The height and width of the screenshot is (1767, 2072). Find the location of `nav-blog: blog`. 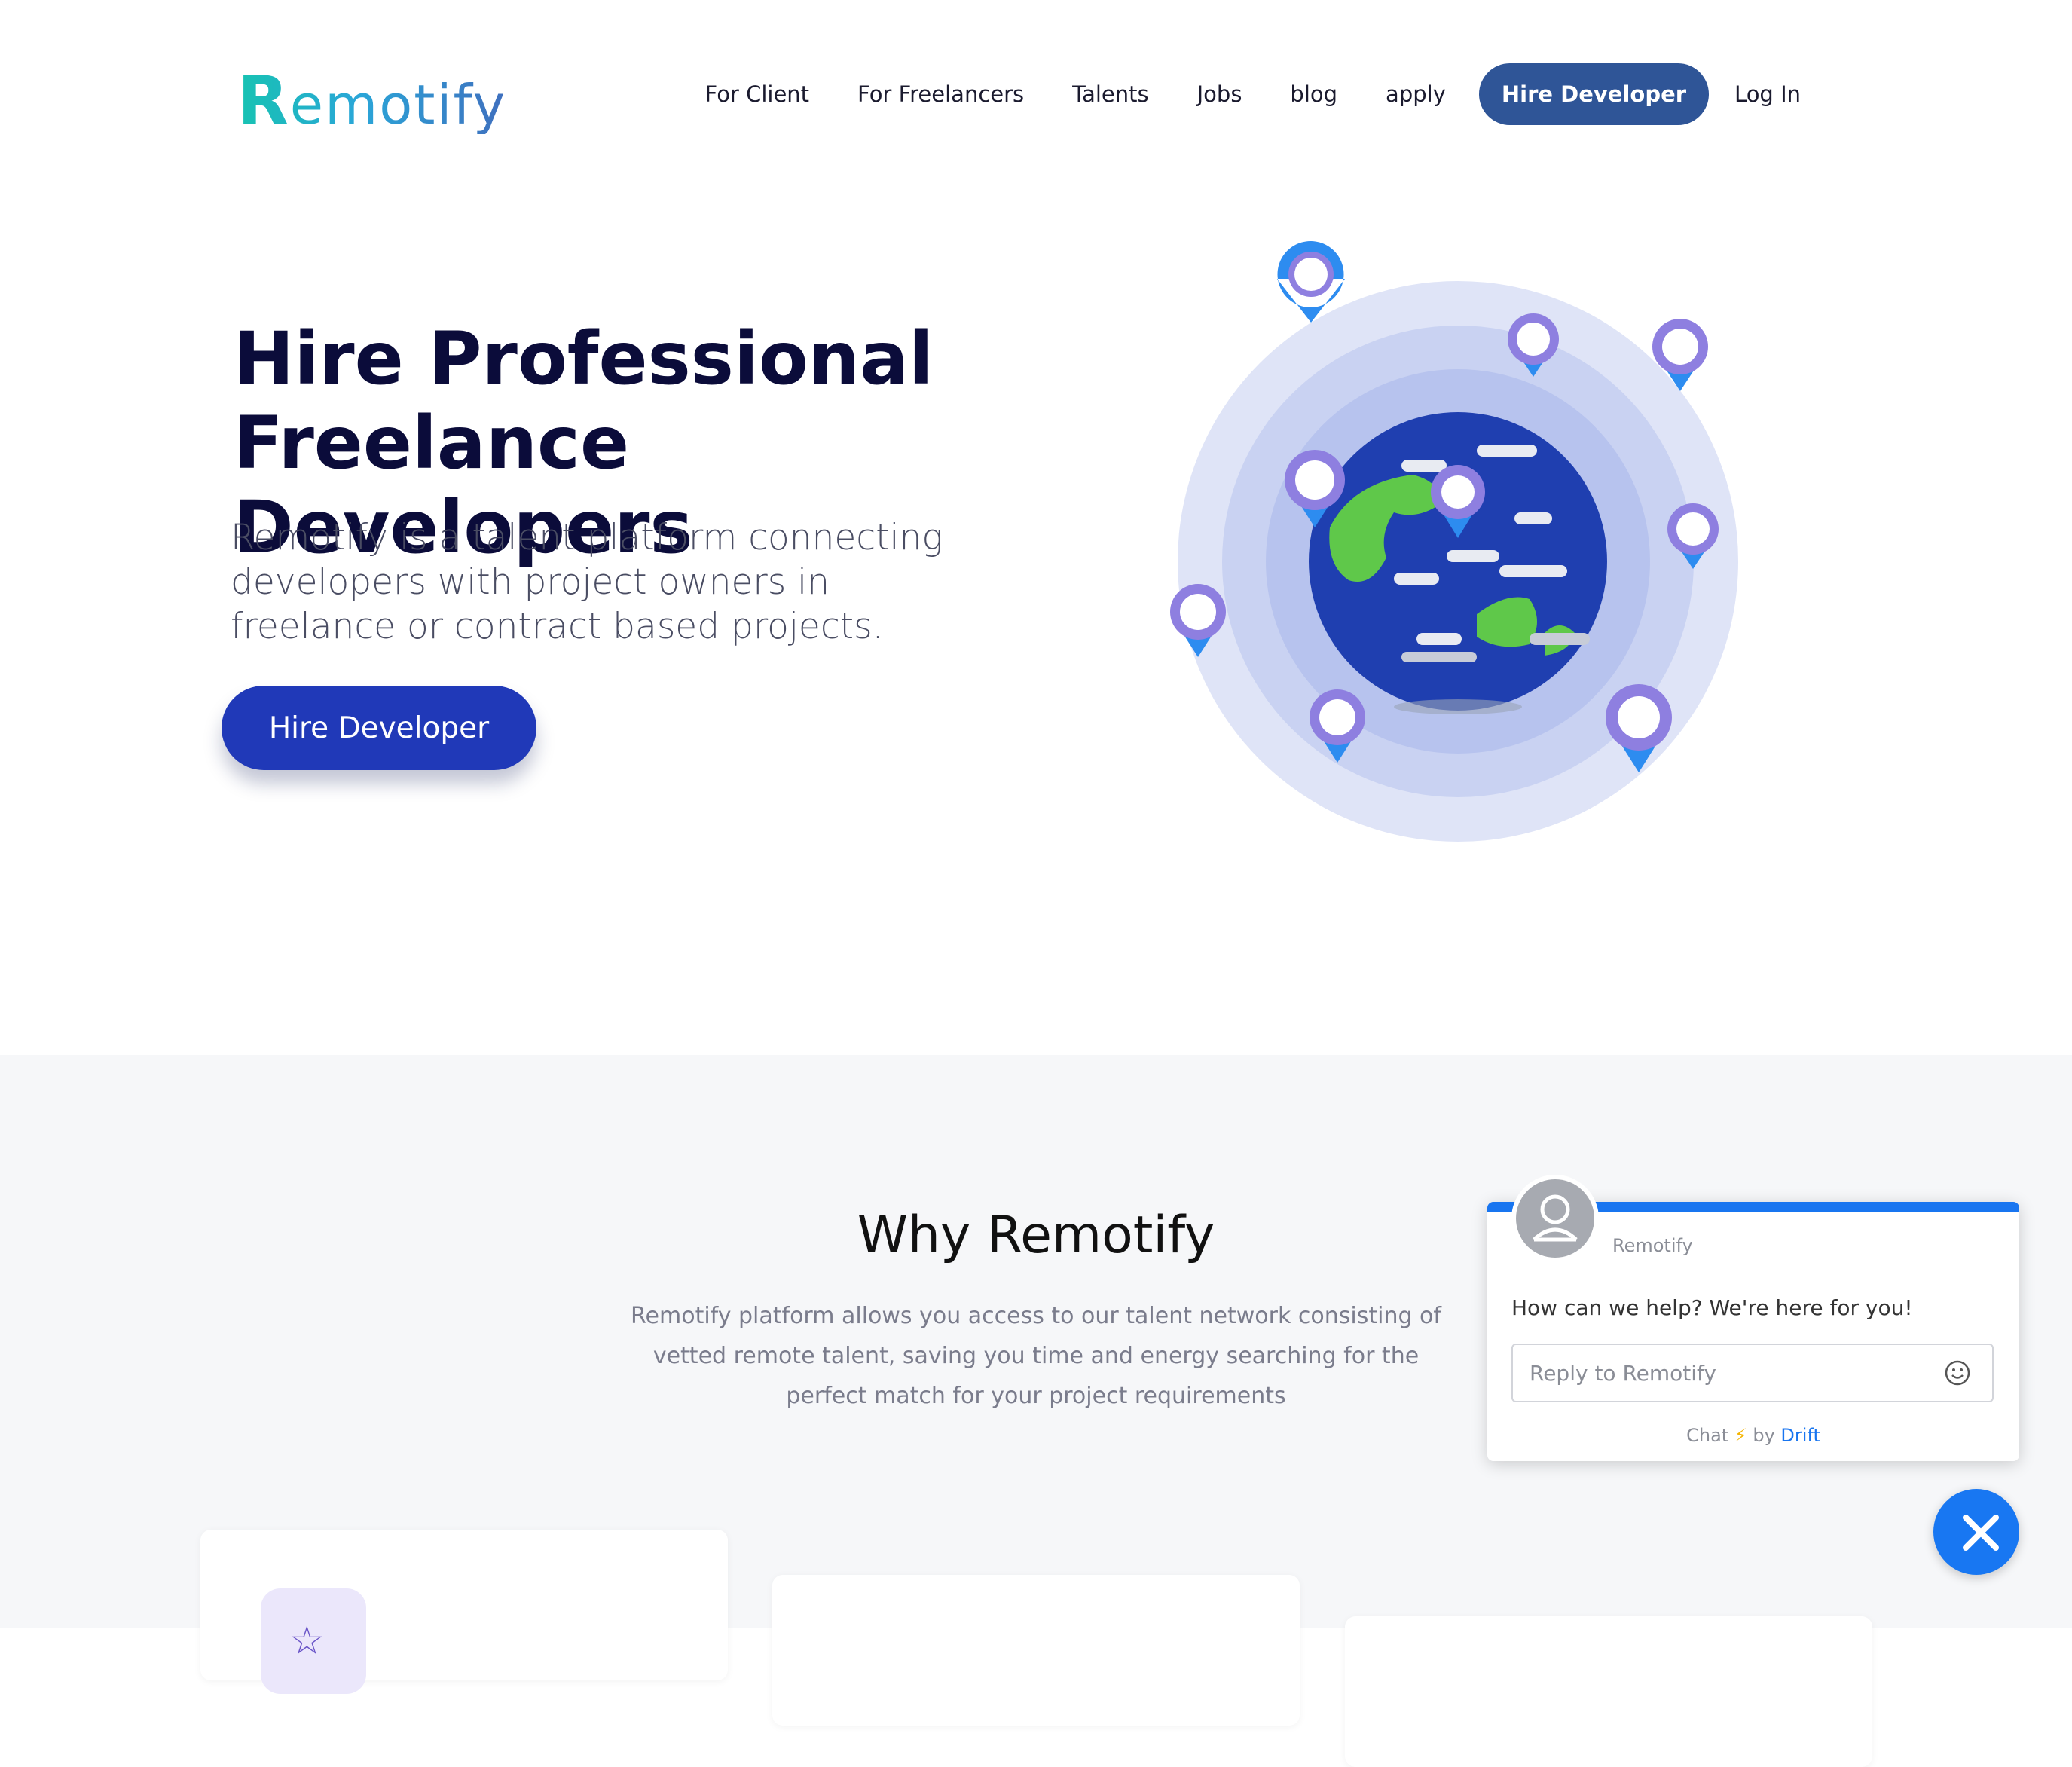

nav-blog: blog is located at coordinates (1314, 94).